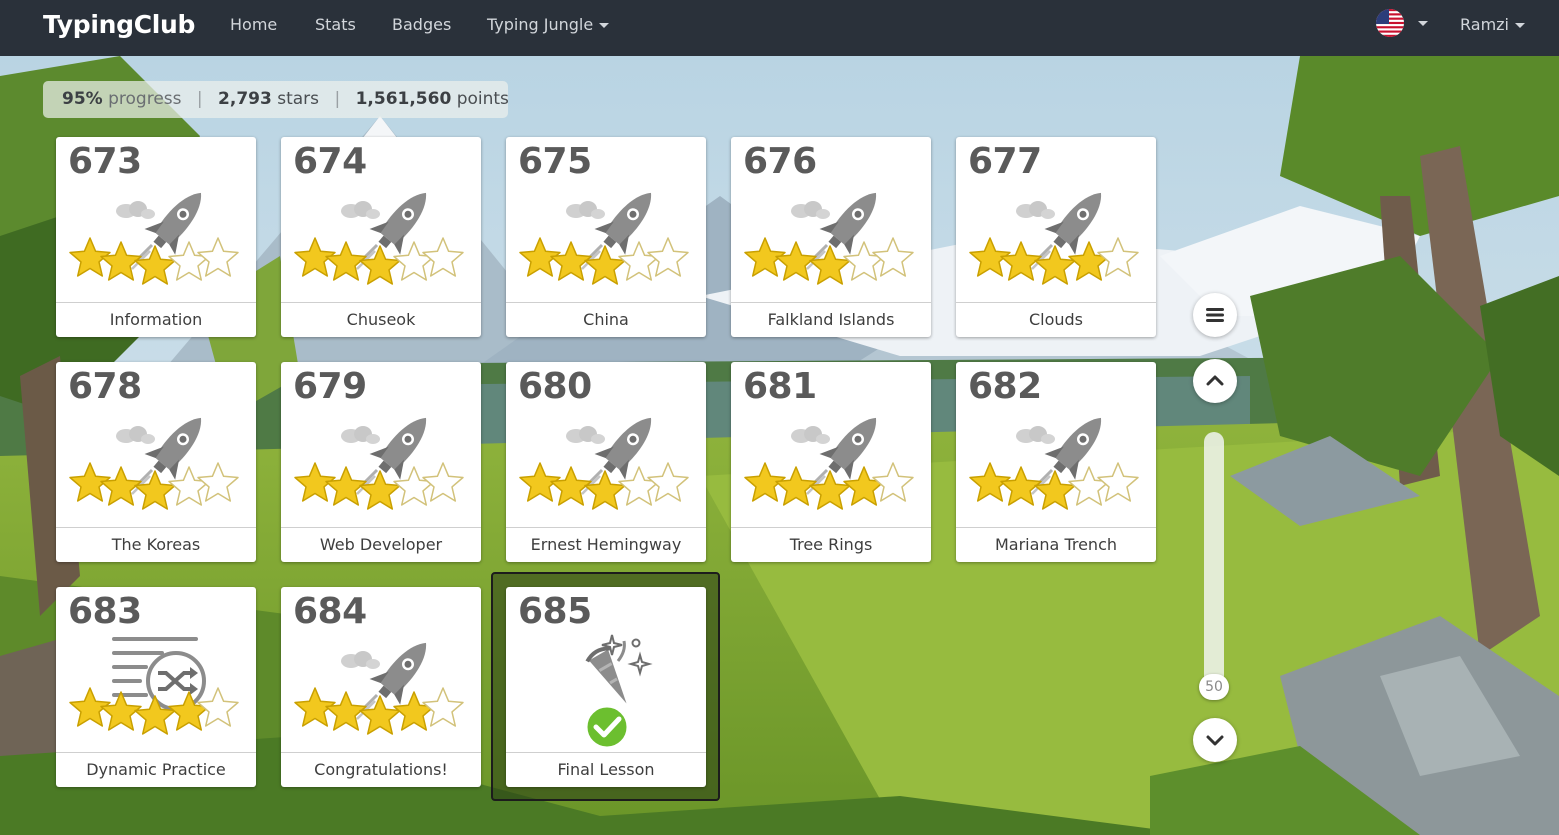 Image resolution: width=1559 pixels, height=835 pixels. Describe the element at coordinates (105, 386) in the screenshot. I see `lesson-number: 678` at that location.